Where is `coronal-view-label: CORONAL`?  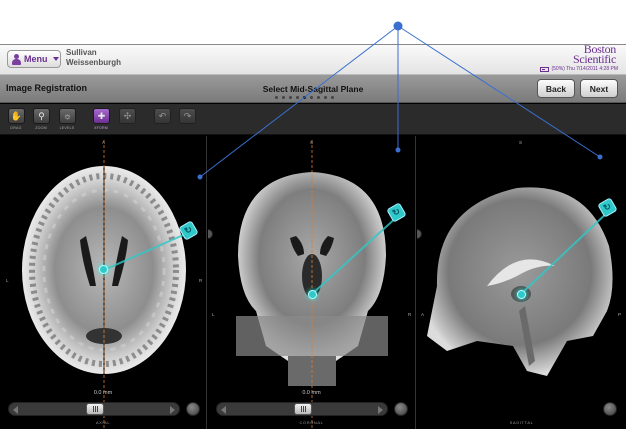 coronal-view-label: CORONAL is located at coordinates (311, 422).